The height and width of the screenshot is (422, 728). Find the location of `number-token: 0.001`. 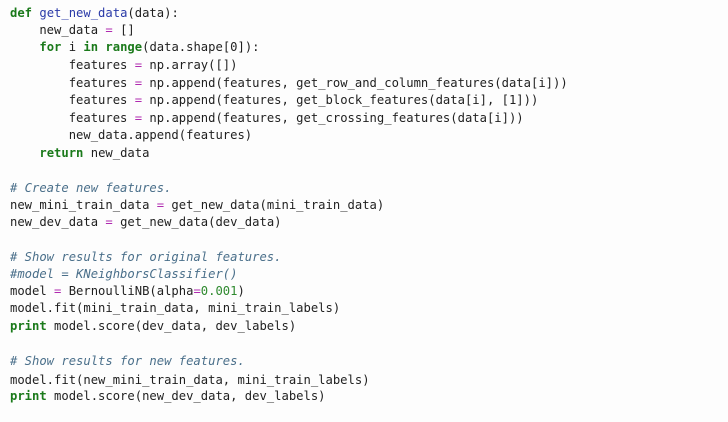

number-token: 0.001 is located at coordinates (219, 291).